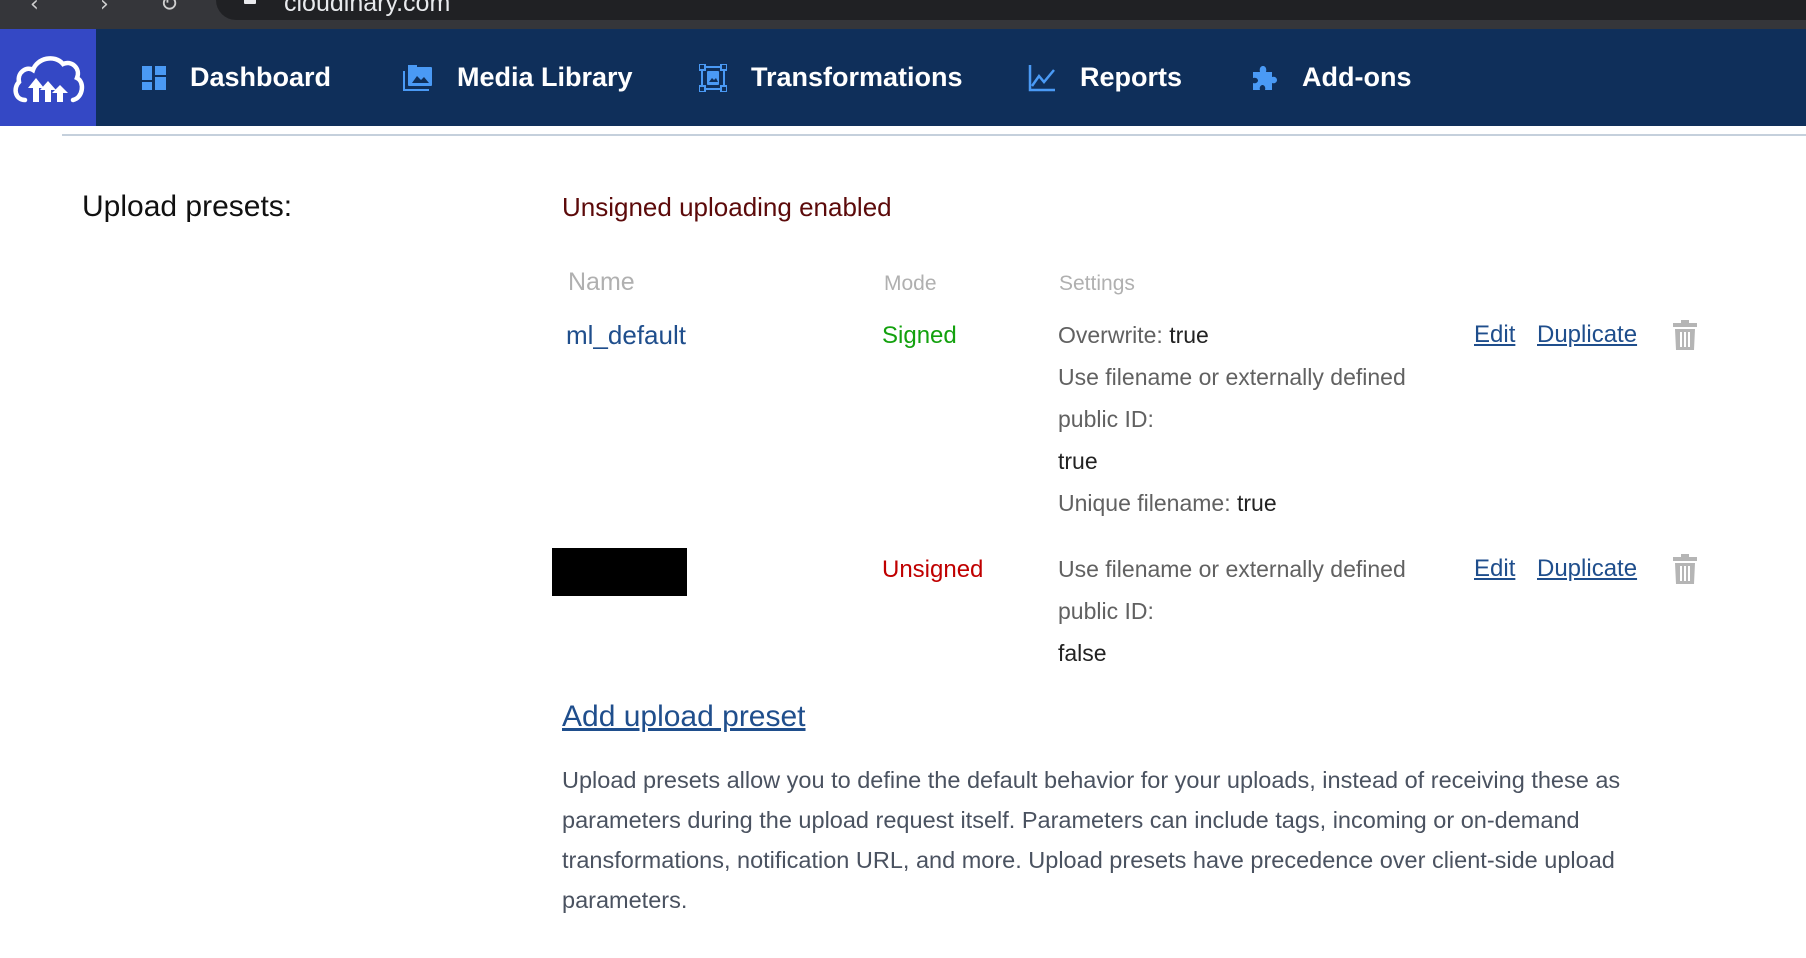  What do you see at coordinates (34, 8) in the screenshot?
I see `back-icon: ‹` at bounding box center [34, 8].